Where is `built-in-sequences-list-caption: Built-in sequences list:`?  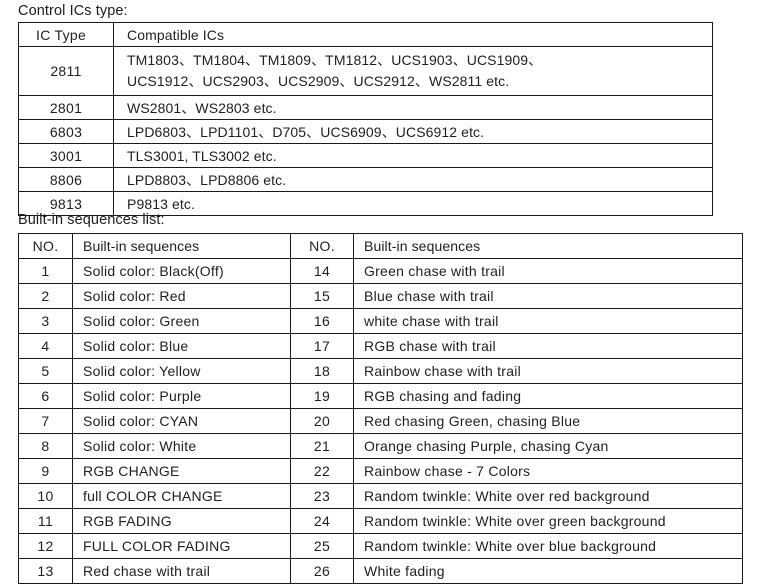
built-in-sequences-list-caption: Built-in sequences list: is located at coordinates (91, 220).